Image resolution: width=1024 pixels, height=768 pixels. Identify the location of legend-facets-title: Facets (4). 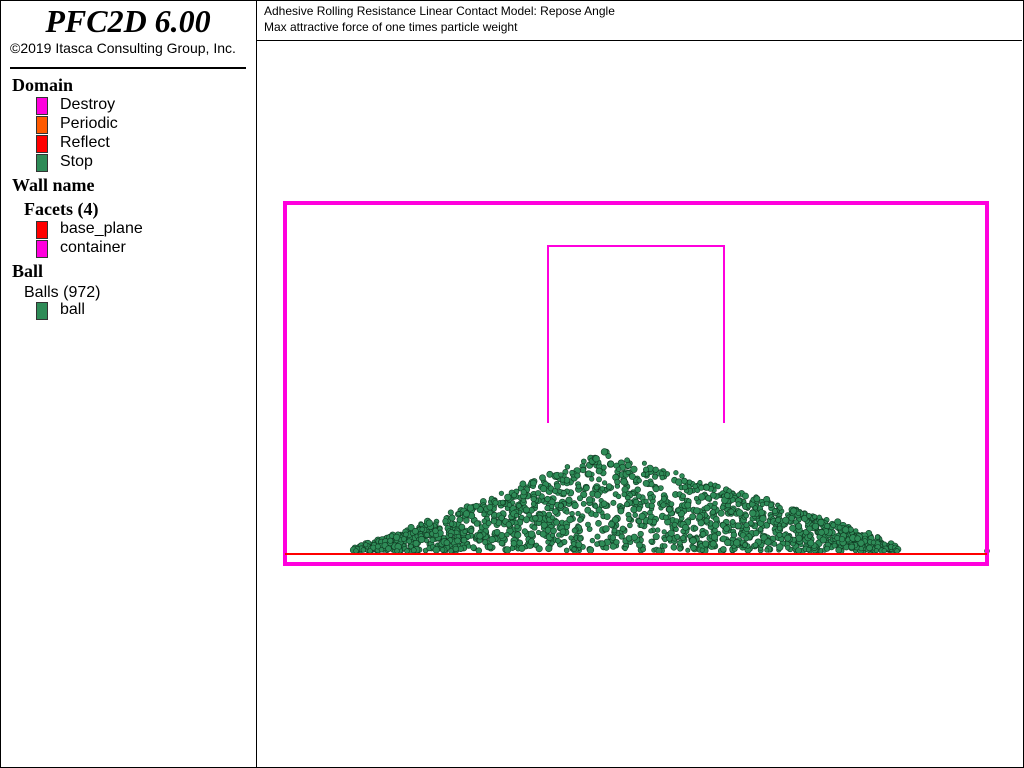
(61, 209).